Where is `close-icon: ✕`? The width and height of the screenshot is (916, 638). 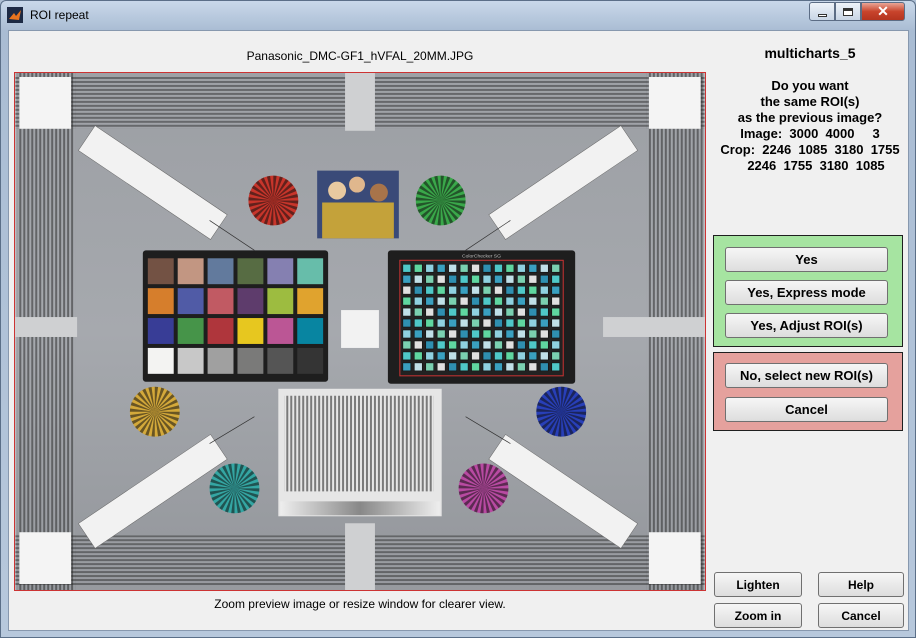
close-icon: ✕ is located at coordinates (883, 11).